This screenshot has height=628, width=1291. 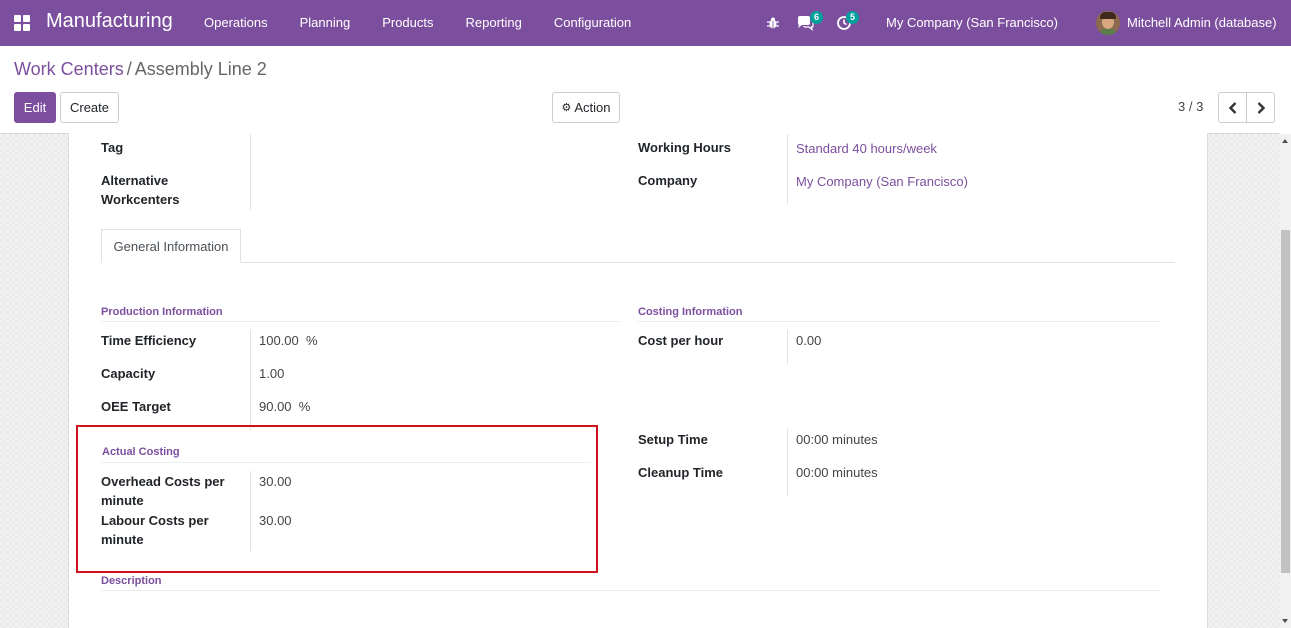 What do you see at coordinates (1190, 106) in the screenshot?
I see `pager-value: 3 / 3` at bounding box center [1190, 106].